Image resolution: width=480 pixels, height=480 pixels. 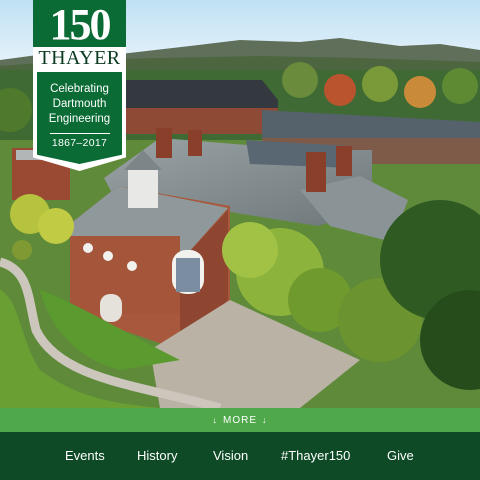 What do you see at coordinates (79, 104) in the screenshot?
I see `badge-line-2: Dartmouth` at bounding box center [79, 104].